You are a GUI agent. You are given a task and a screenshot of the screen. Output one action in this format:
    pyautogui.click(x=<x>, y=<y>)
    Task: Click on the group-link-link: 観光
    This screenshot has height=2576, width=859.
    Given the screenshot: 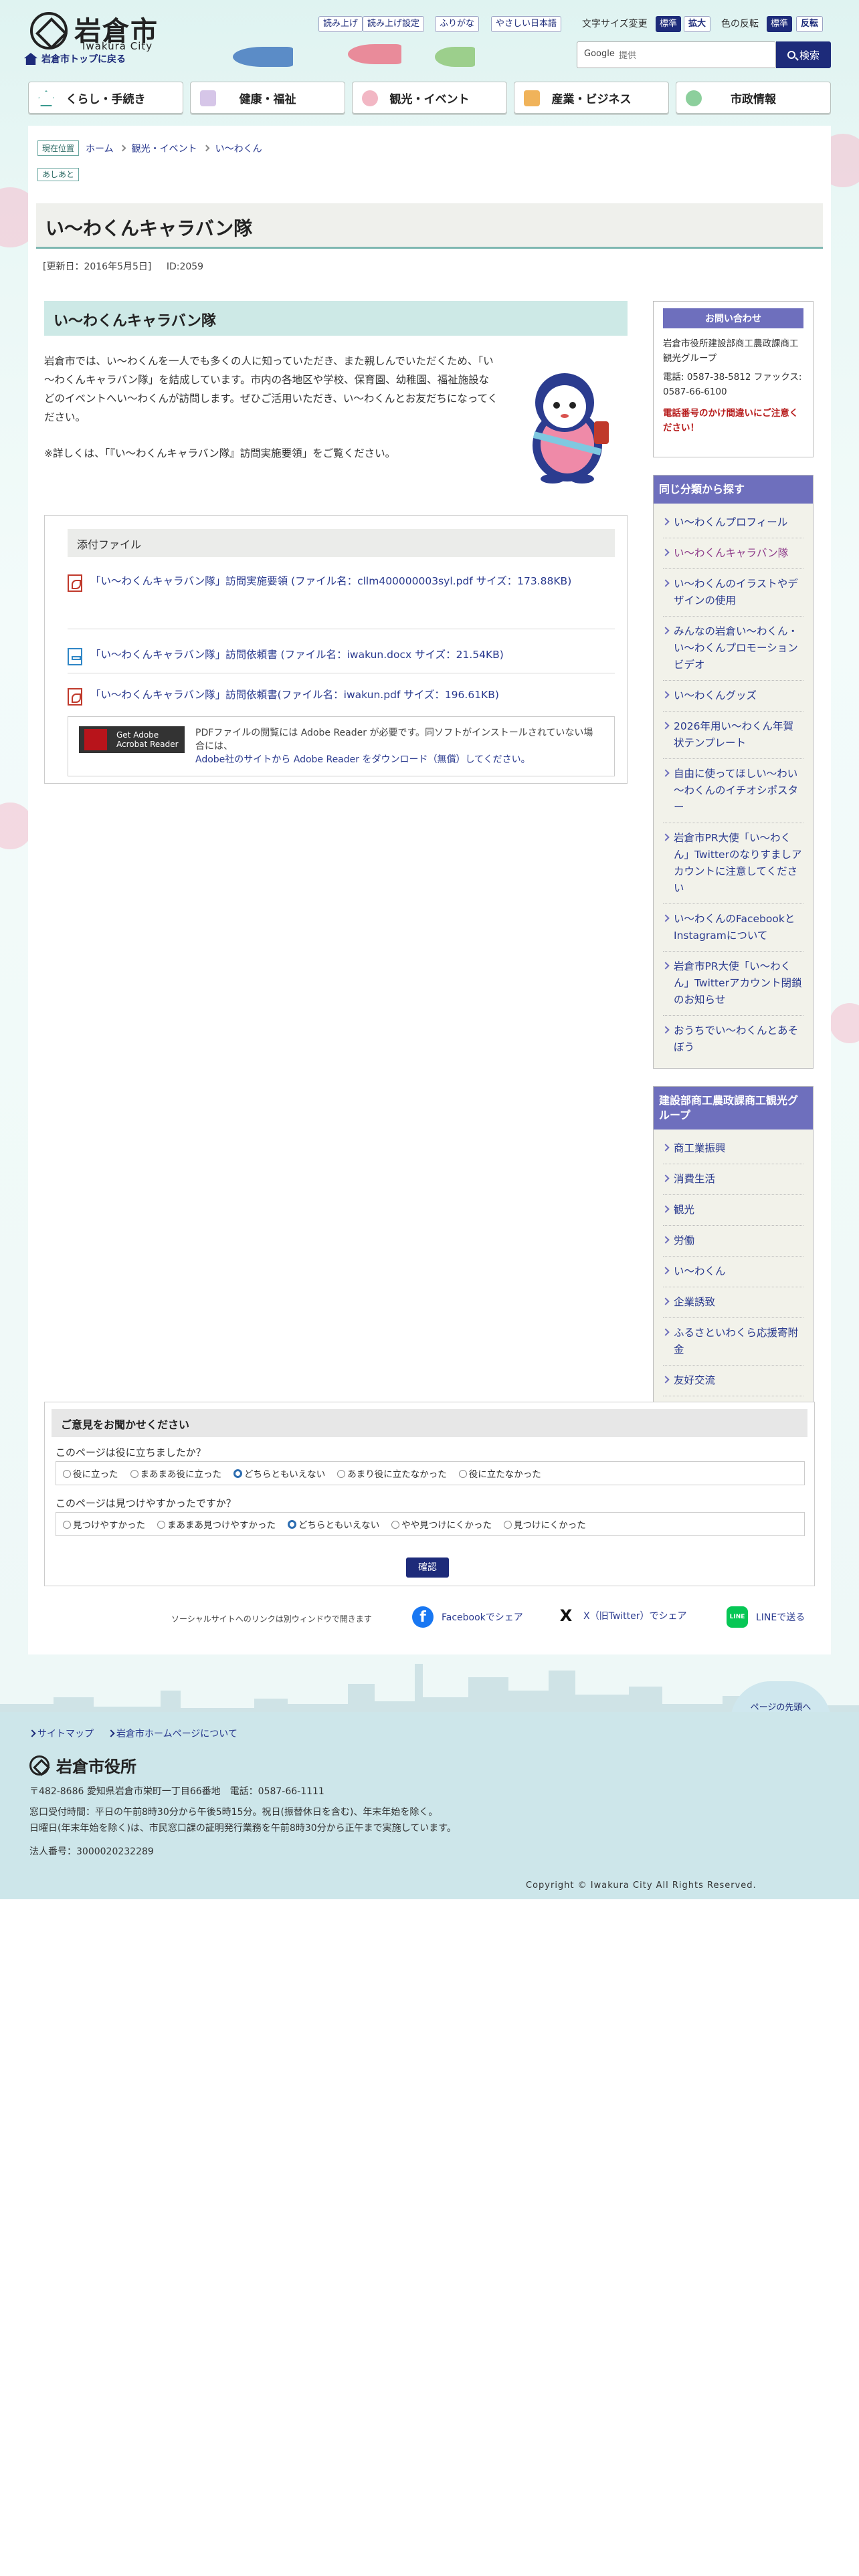 What is the action you would take?
    pyautogui.click(x=684, y=1210)
    